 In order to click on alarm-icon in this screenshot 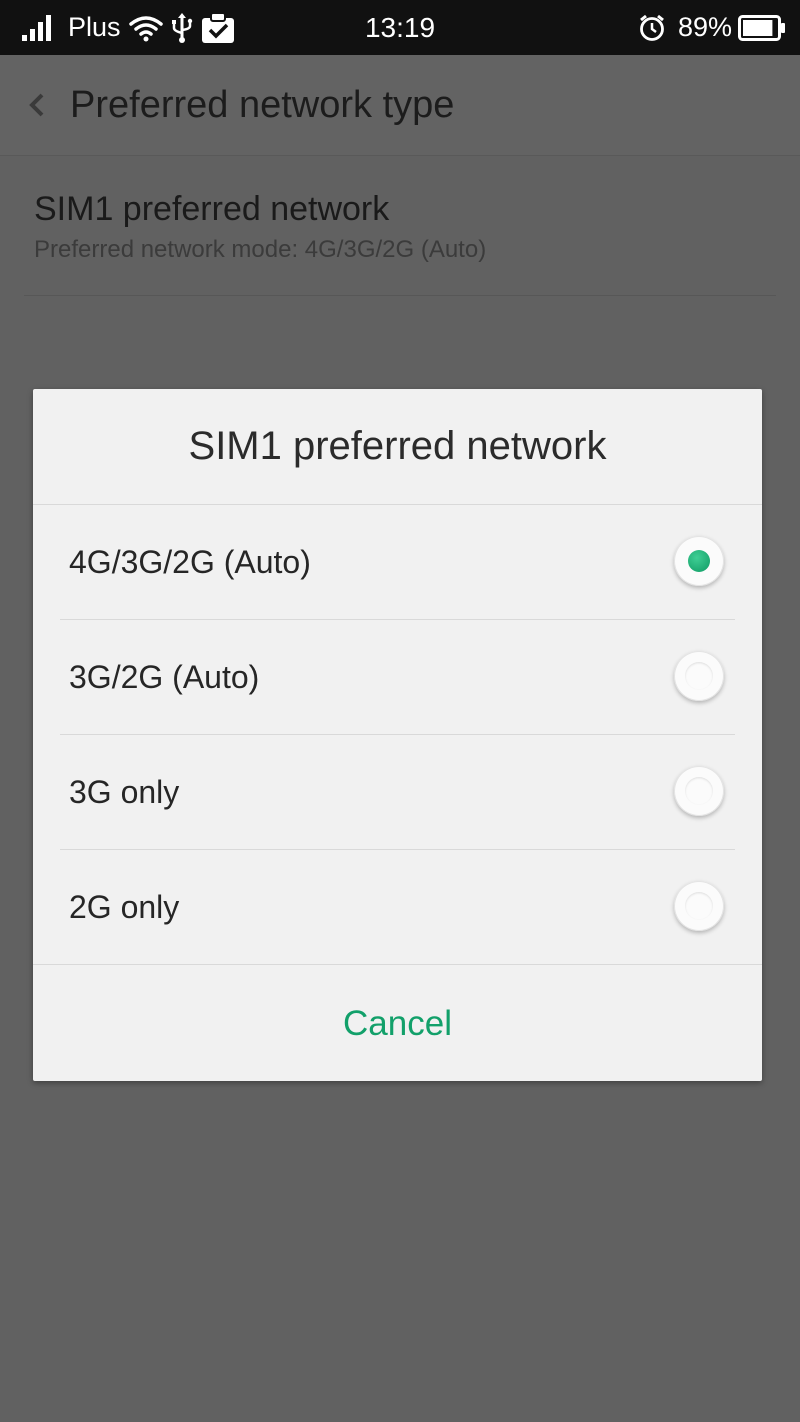, I will do `click(652, 28)`.